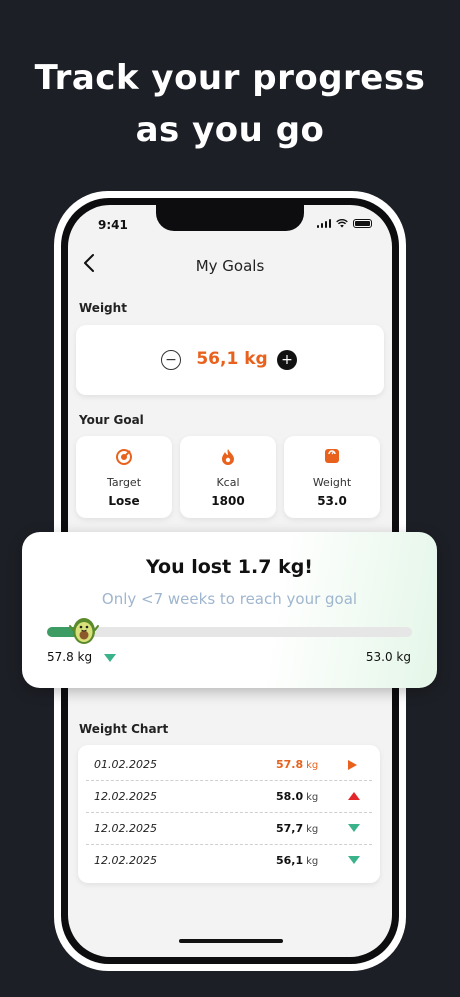  I want to click on flame-icon, so click(228, 459).